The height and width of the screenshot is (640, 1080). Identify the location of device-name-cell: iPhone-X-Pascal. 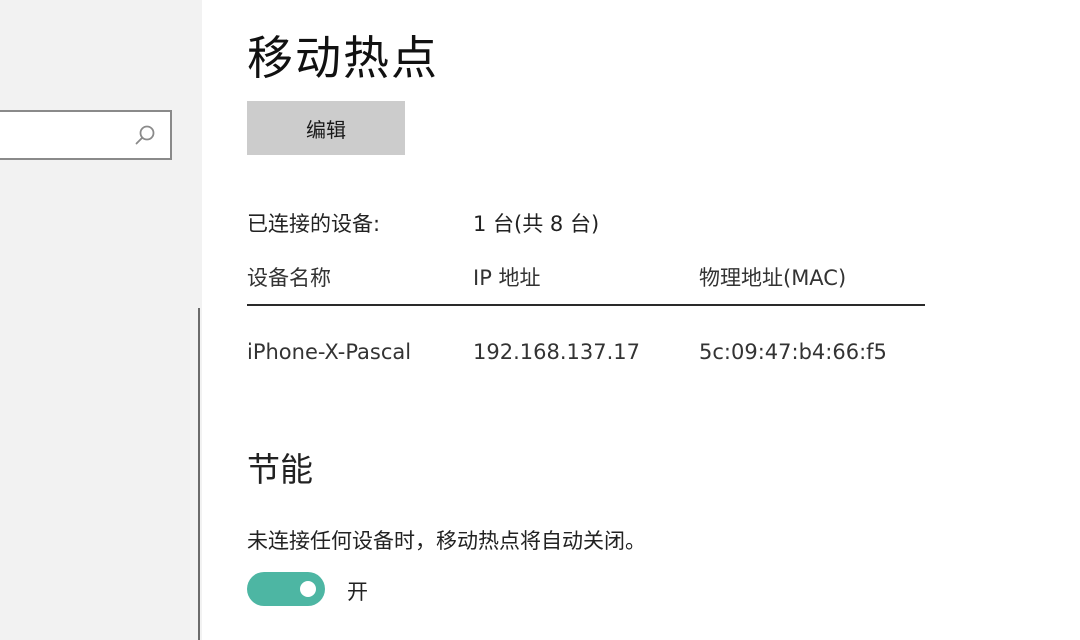
(329, 352).